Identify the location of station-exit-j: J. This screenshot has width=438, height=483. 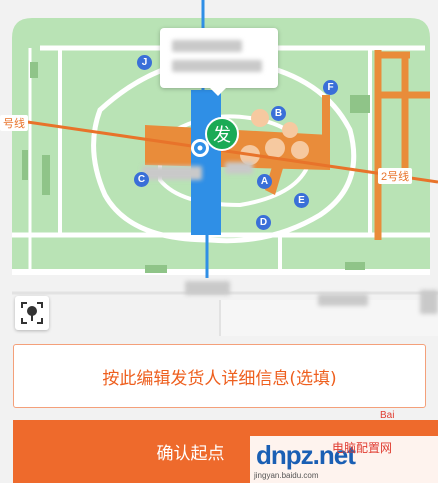
(144, 62).